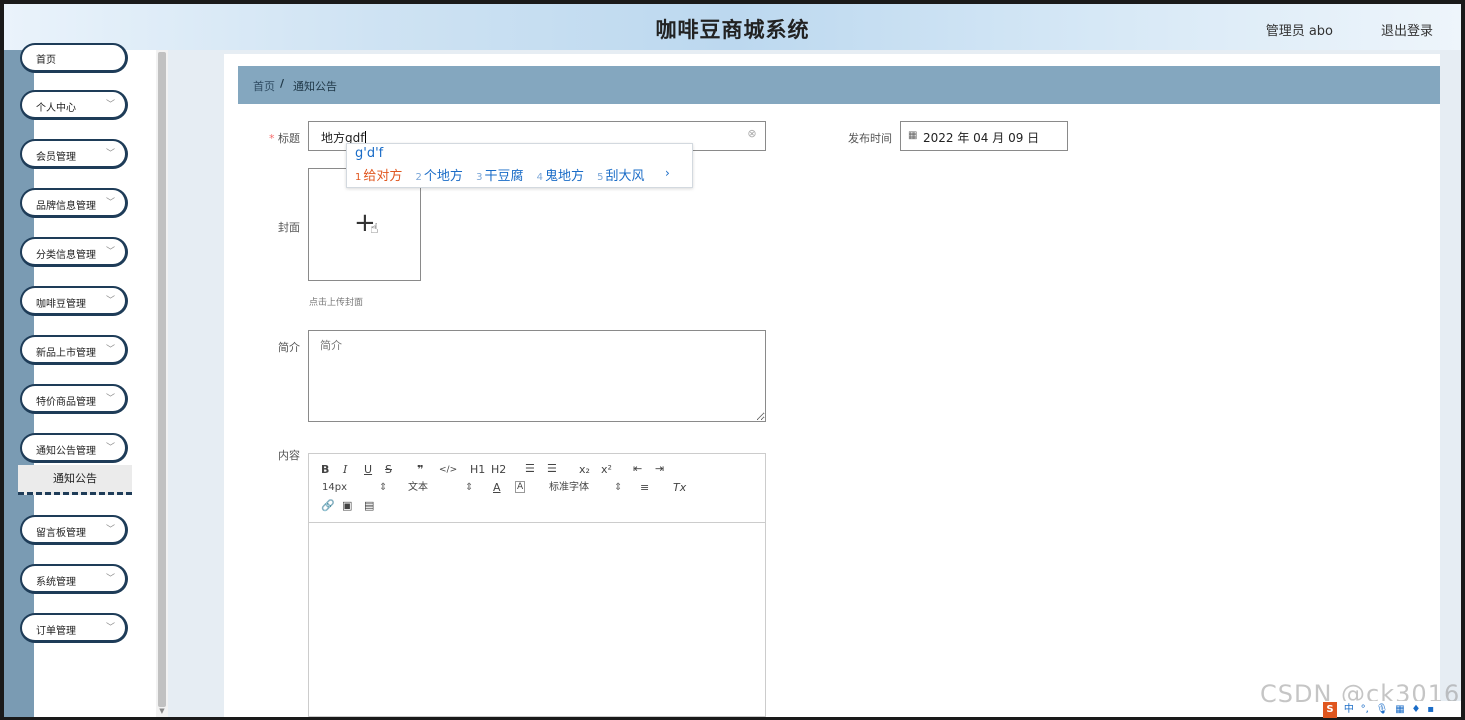 This screenshot has height=720, width=1465. I want to click on sidebar-item-label: 系统管理, so click(56, 582).